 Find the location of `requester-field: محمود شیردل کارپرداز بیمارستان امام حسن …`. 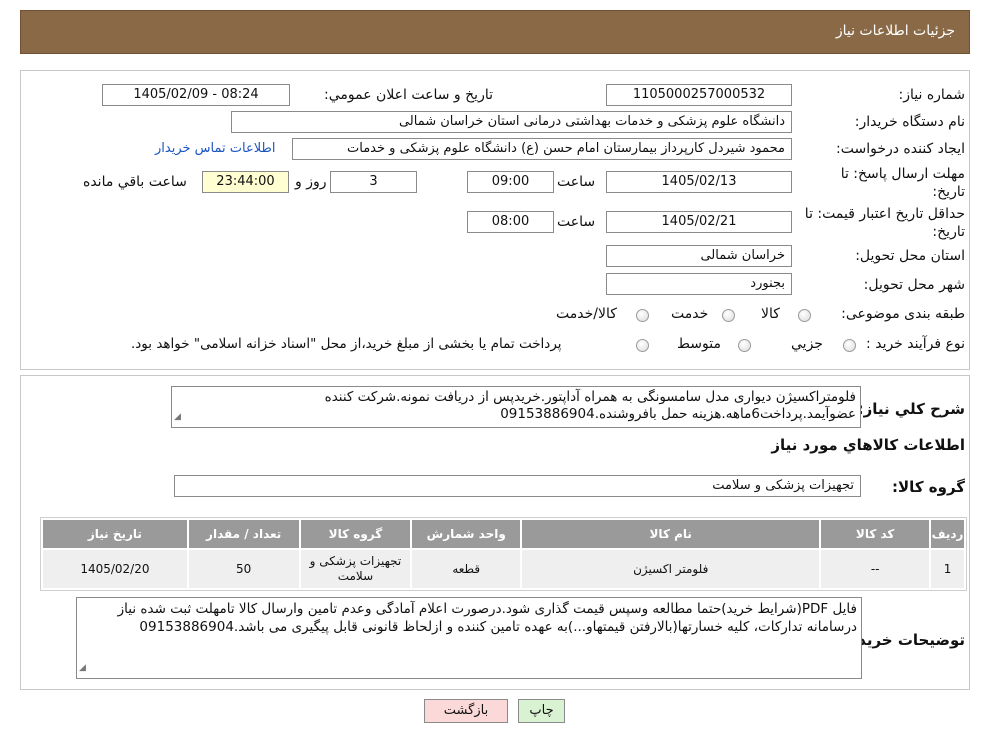

requester-field: محمود شیردل کارپرداز بیمارستان امام حسن … is located at coordinates (542, 149).